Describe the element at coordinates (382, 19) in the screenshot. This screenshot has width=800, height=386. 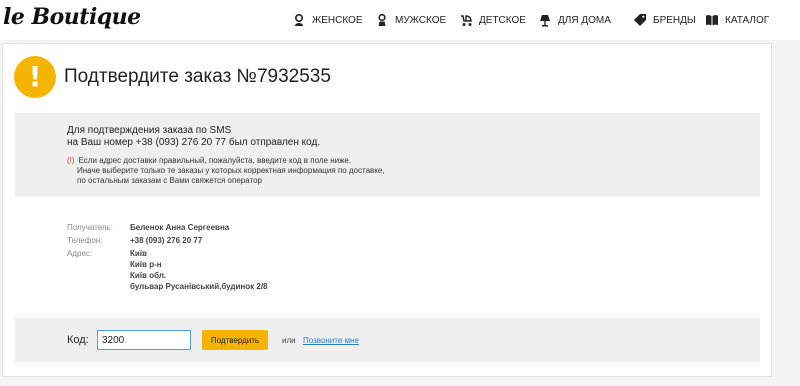
I see `man-icon` at that location.